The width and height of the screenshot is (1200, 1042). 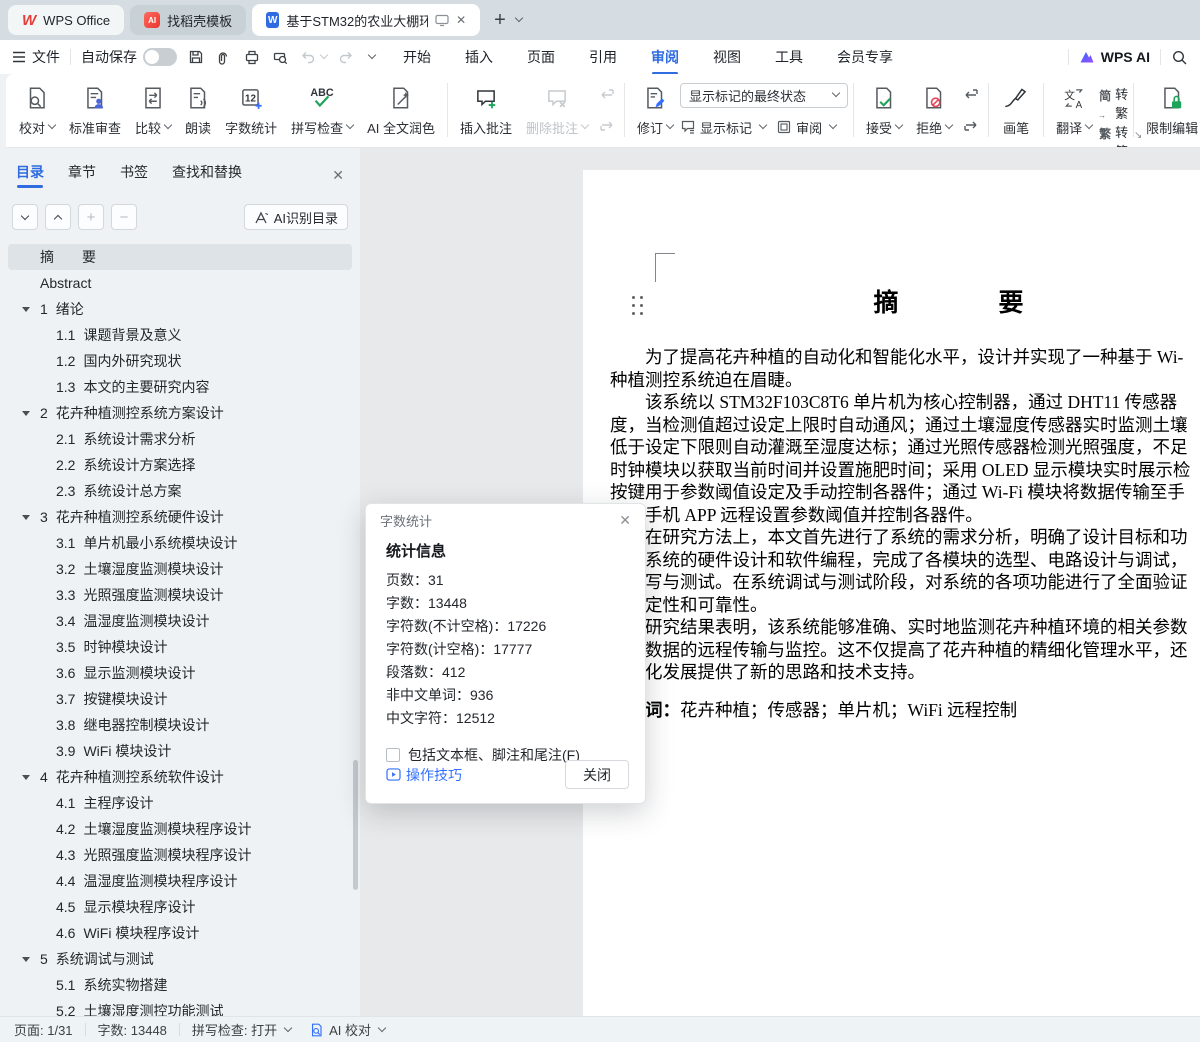 What do you see at coordinates (461, 20) in the screenshot?
I see `close-tab-icon: ✕` at bounding box center [461, 20].